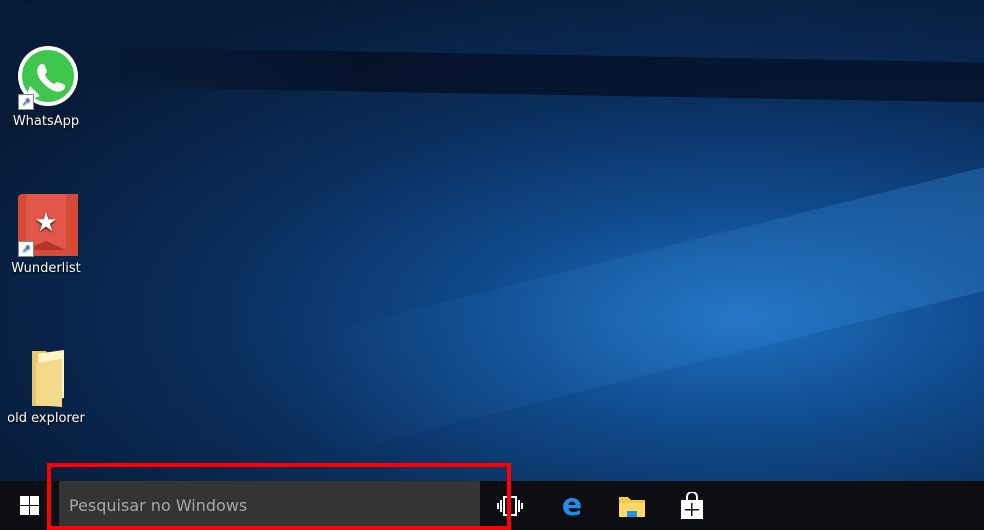 The width and height of the screenshot is (984, 530). I want to click on windows-logo-icon, so click(29, 505).